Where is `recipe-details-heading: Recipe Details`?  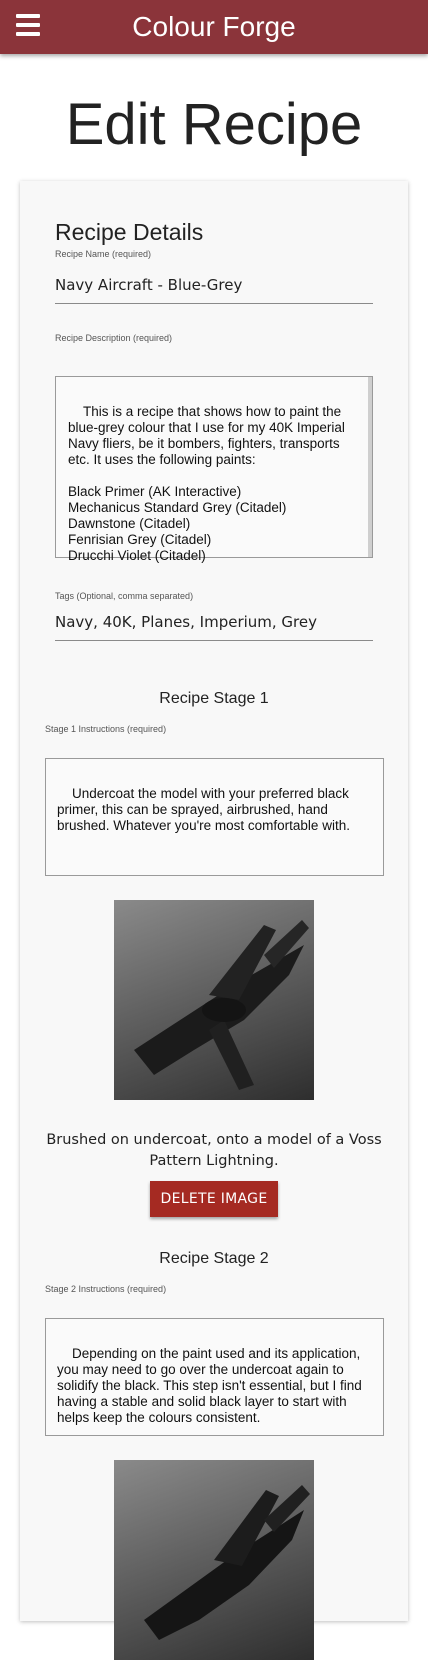 recipe-details-heading: Recipe Details is located at coordinates (129, 232).